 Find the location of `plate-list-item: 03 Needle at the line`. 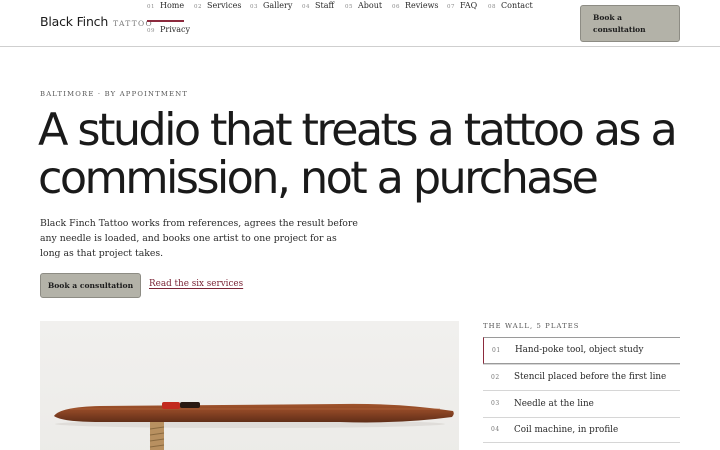

plate-list-item: 03 Needle at the line is located at coordinates (581, 403).